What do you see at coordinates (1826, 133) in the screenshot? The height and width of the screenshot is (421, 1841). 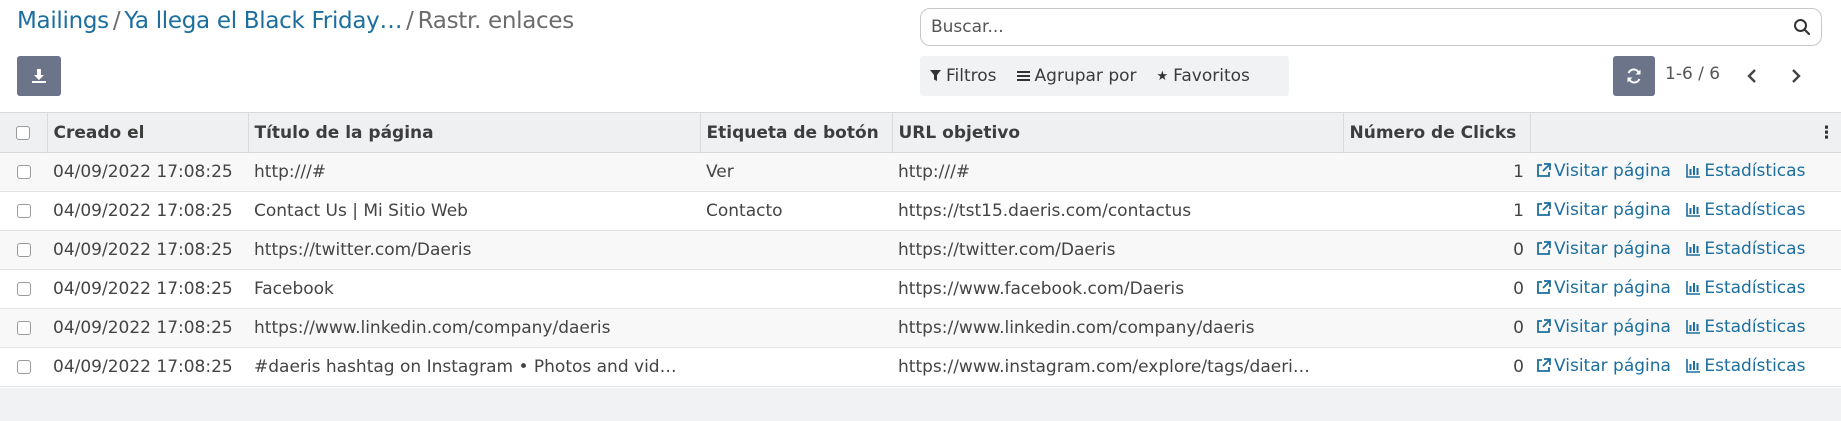 I see `column-menu-icon: ⋮` at bounding box center [1826, 133].